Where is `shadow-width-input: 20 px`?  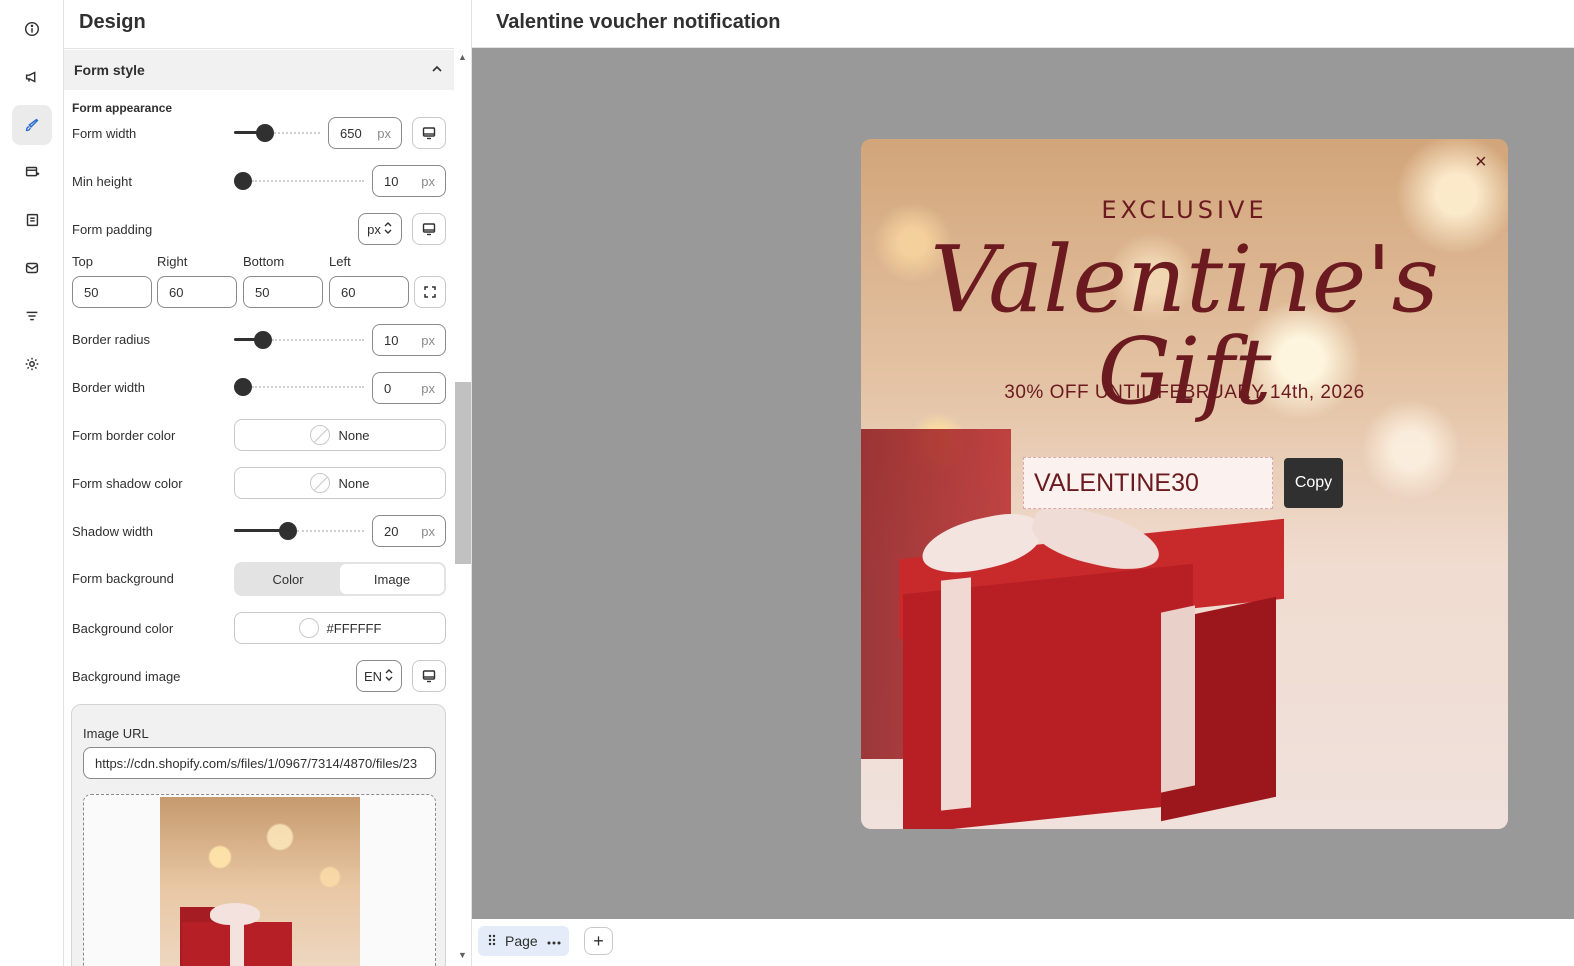 shadow-width-input: 20 px is located at coordinates (409, 531).